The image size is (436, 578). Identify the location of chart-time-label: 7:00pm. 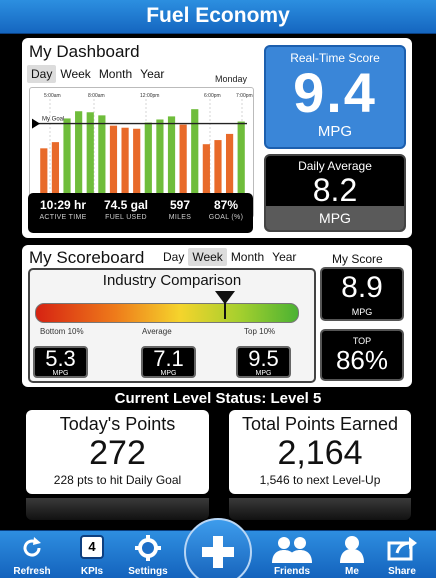
(244, 96).